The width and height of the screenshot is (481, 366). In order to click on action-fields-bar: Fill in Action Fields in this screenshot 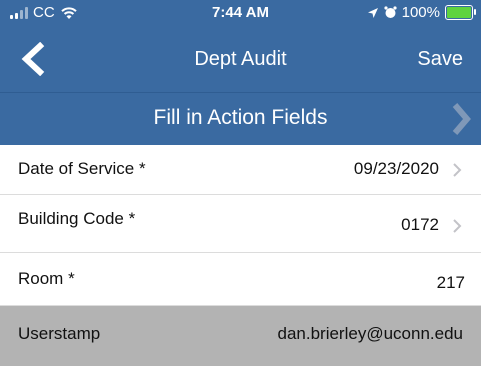, I will do `click(240, 118)`.